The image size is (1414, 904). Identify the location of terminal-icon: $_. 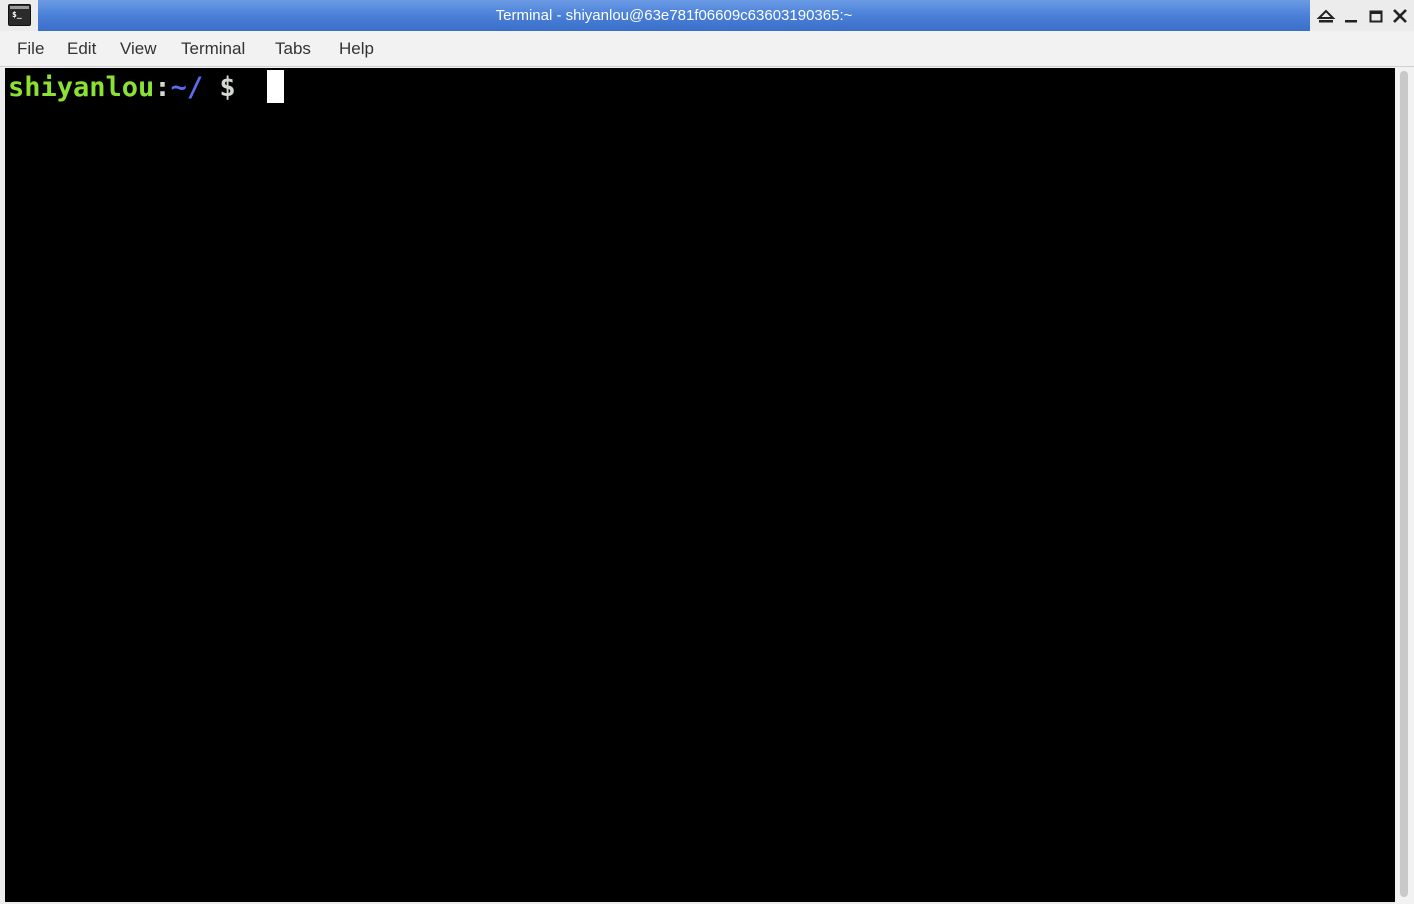
(19, 15).